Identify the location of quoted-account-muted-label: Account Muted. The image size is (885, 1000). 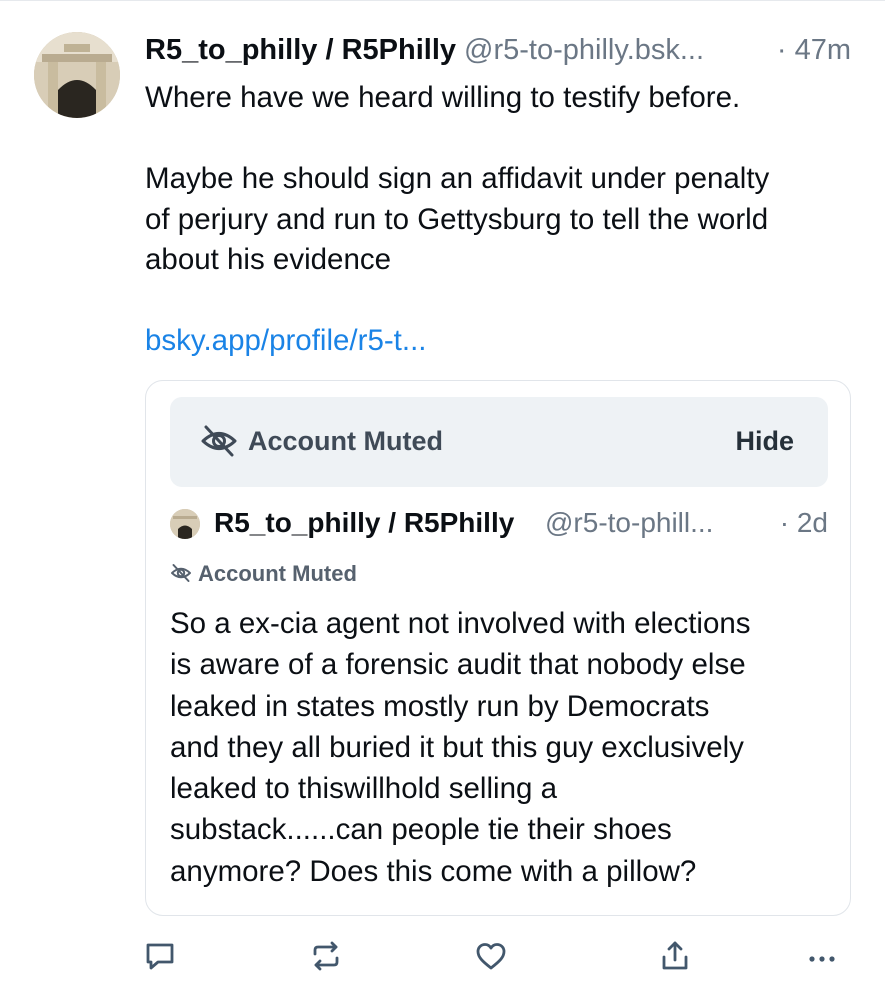
(277, 573).